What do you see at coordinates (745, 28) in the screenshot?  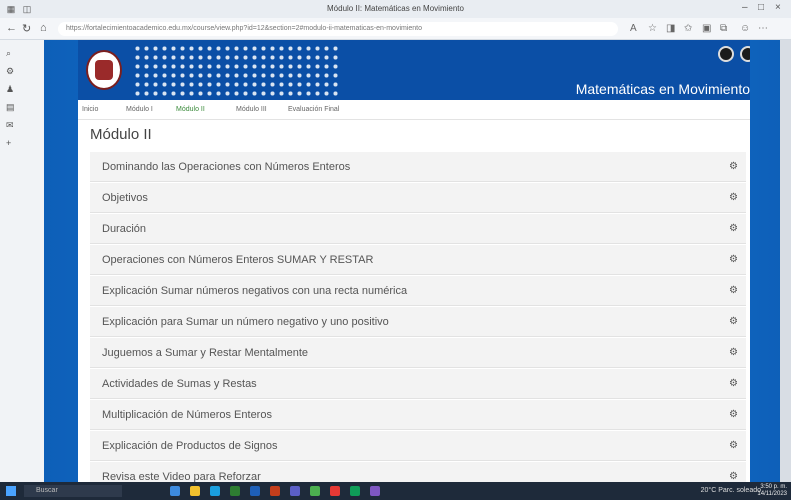 I see `profile-icon: ☺` at bounding box center [745, 28].